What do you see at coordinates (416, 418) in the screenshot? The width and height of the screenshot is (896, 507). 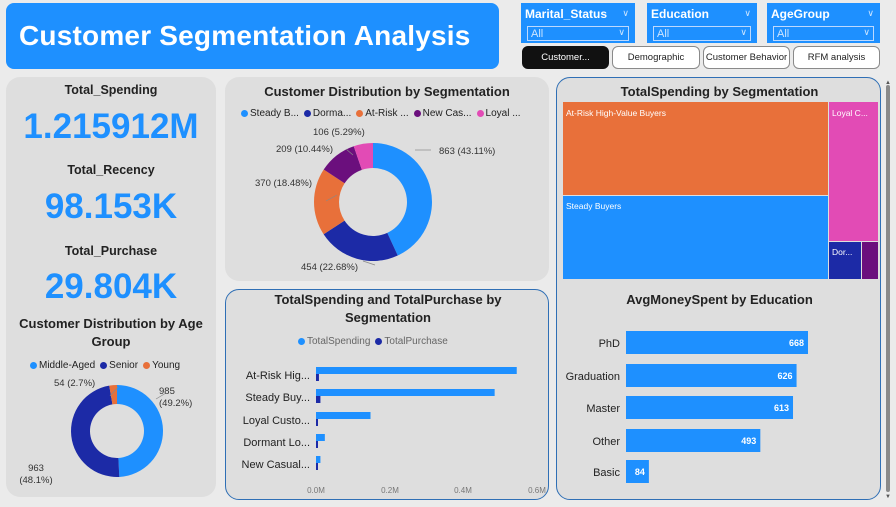 I see `bar-marks` at bounding box center [416, 418].